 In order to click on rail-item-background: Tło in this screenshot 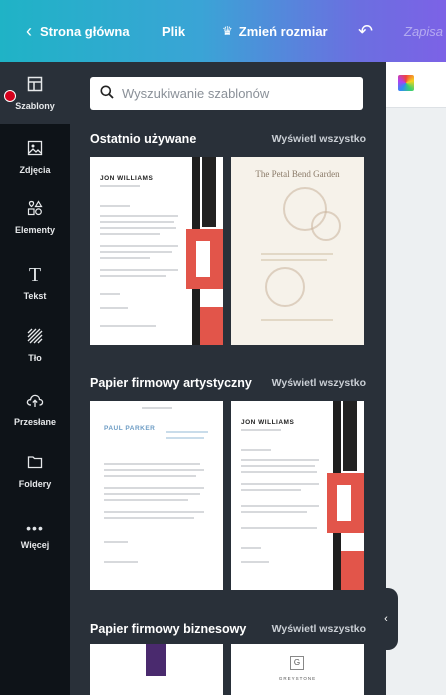, I will do `click(35, 345)`.